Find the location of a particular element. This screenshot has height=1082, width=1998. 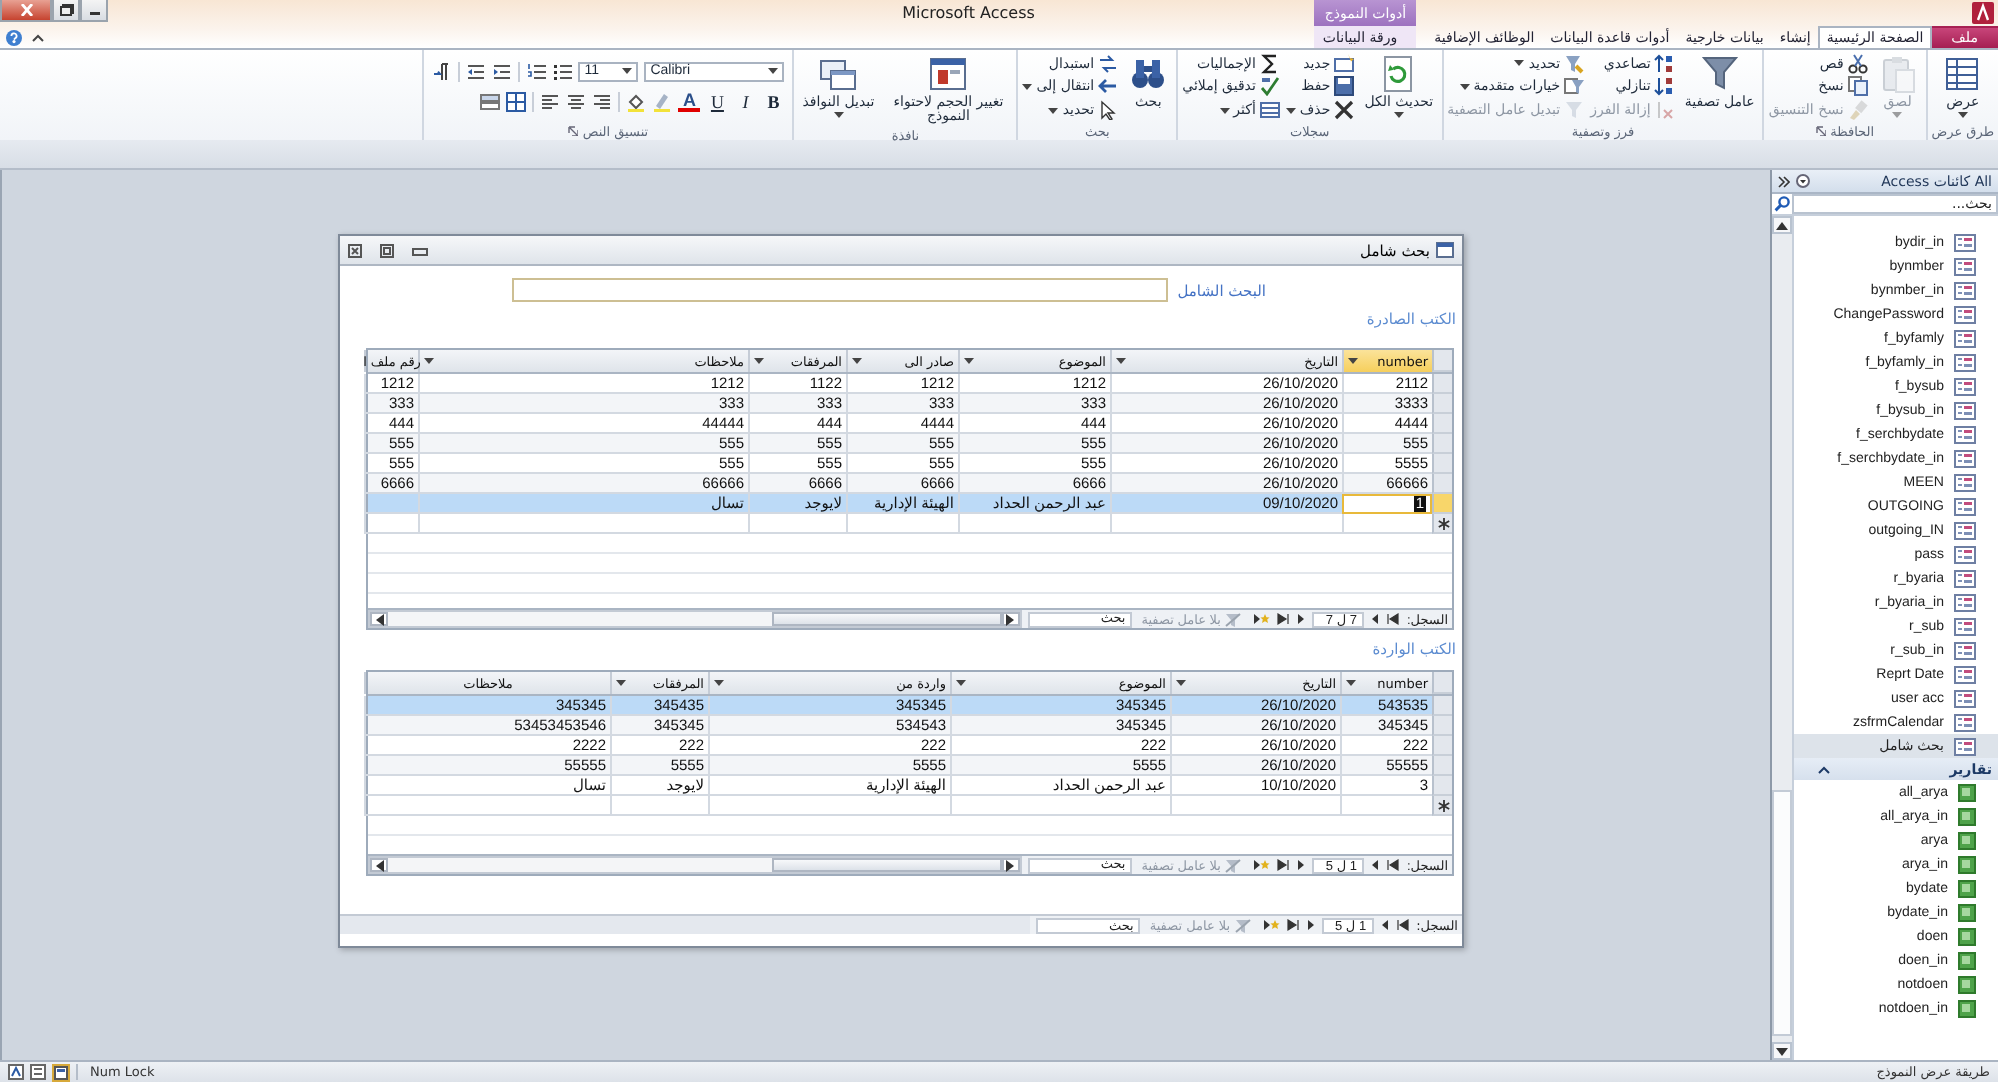

font-color-button: A is located at coordinates (689, 102).